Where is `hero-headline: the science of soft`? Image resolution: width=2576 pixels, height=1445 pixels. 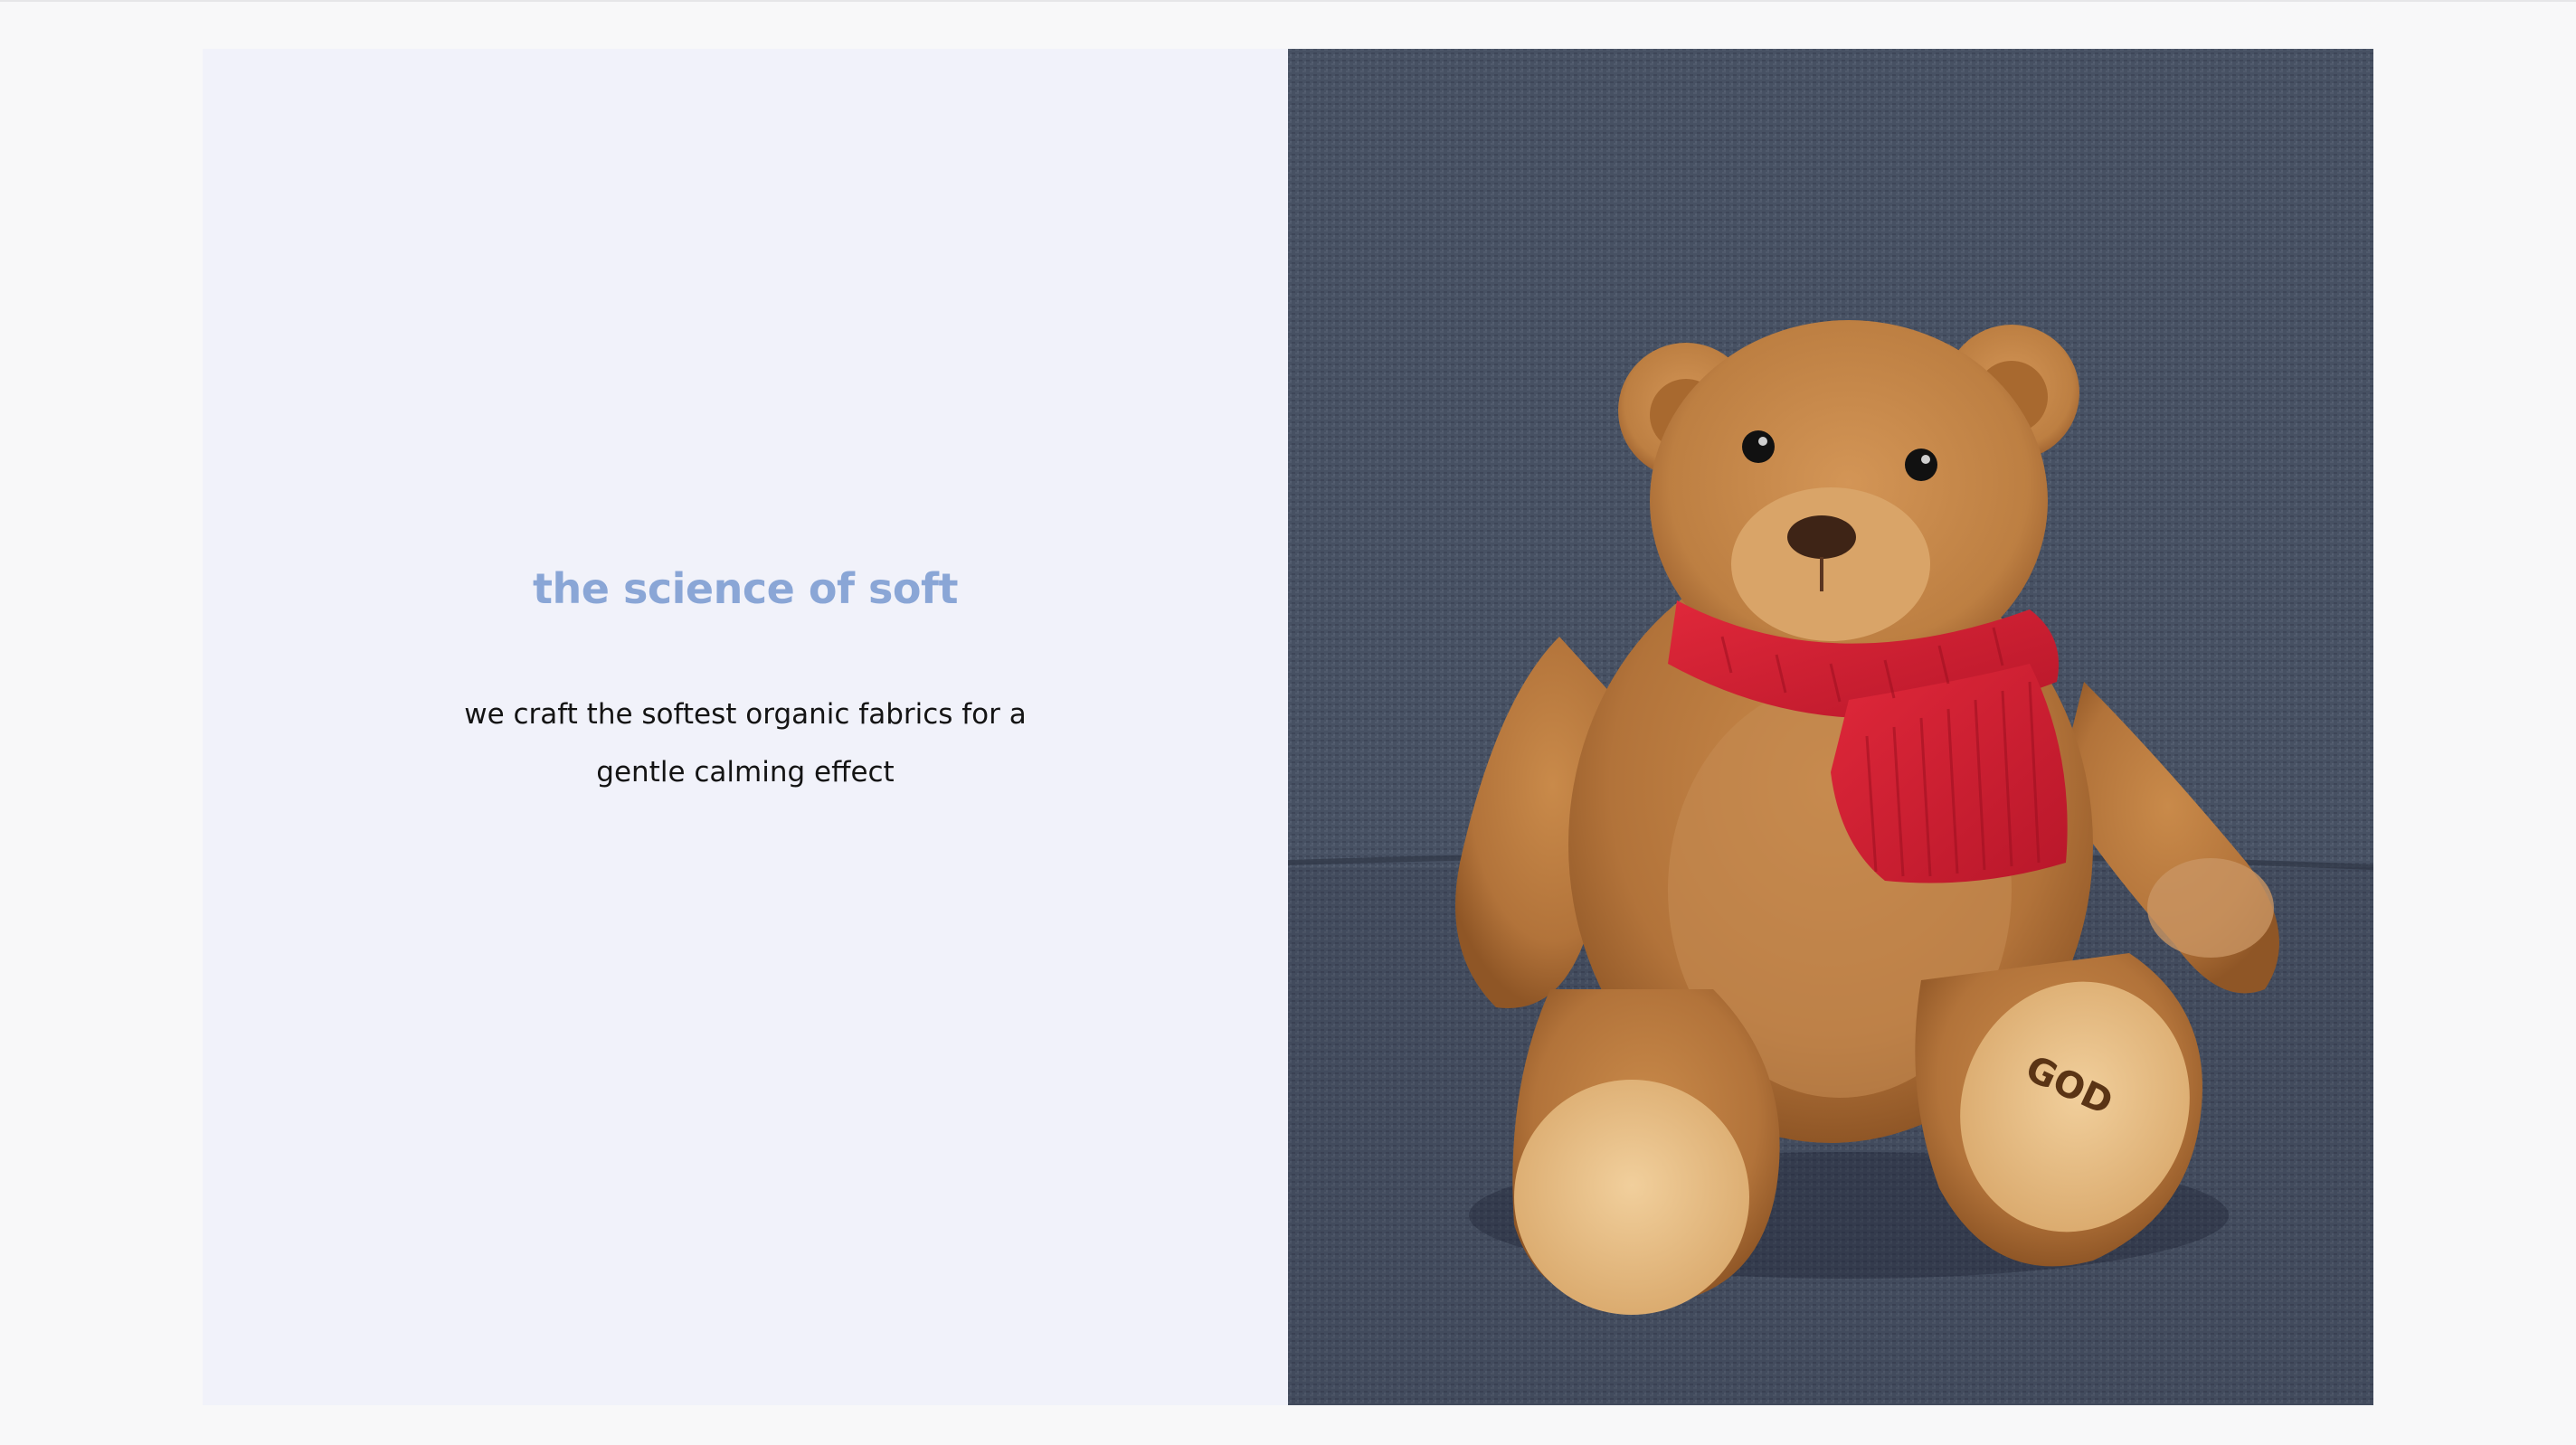 hero-headline: the science of soft is located at coordinates (745, 589).